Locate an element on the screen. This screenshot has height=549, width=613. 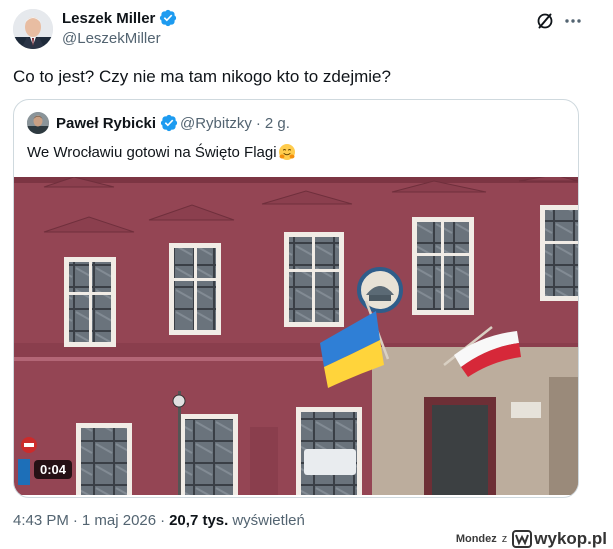
hugging-face-emoji is located at coordinates (286, 152).